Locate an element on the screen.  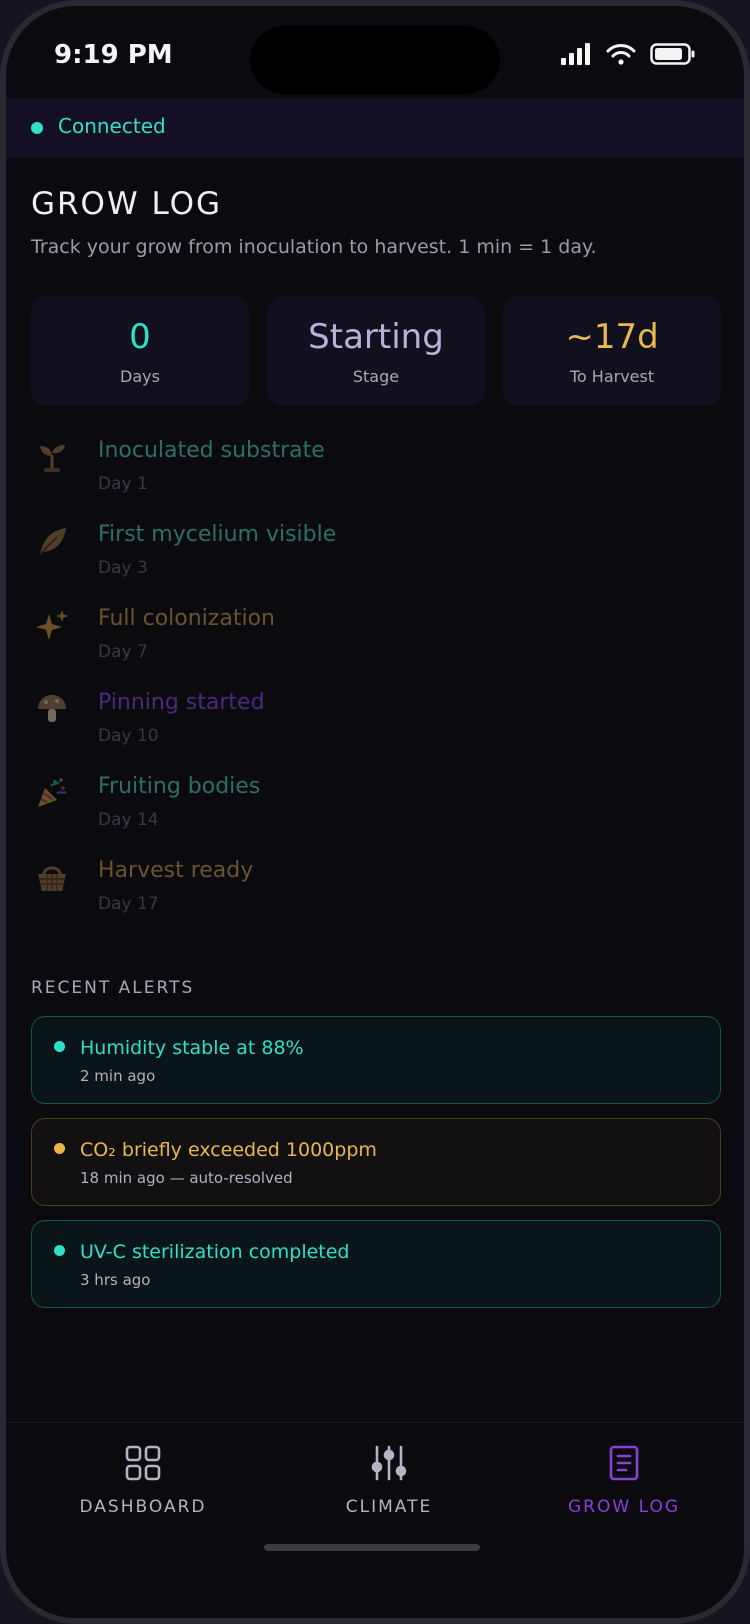
status-bar: 9:19 PM is located at coordinates (375, 52).